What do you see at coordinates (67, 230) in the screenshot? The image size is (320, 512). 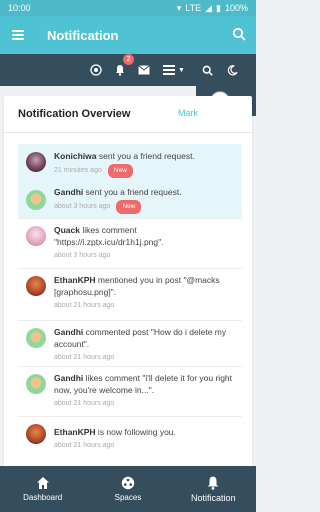 I see `notification-user: Quack` at bounding box center [67, 230].